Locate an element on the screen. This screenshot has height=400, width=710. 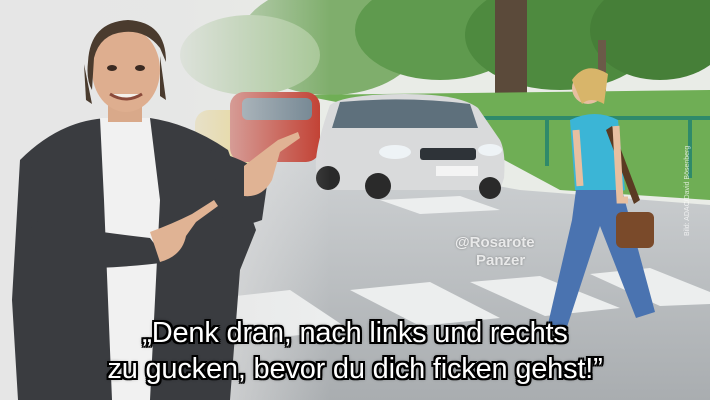
caption-line-2: zu gucken, bevor du dich ficken gehst!” is located at coordinates (355, 369).